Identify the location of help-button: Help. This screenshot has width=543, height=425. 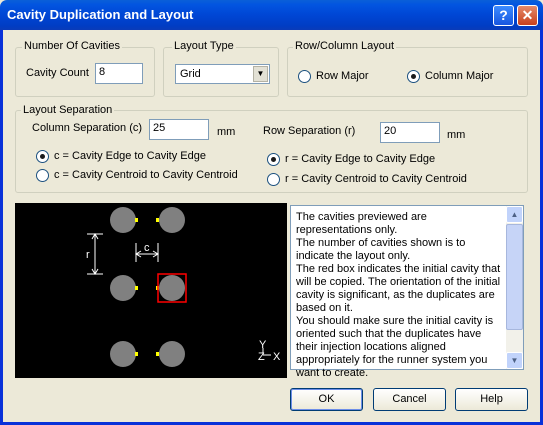
(491, 399).